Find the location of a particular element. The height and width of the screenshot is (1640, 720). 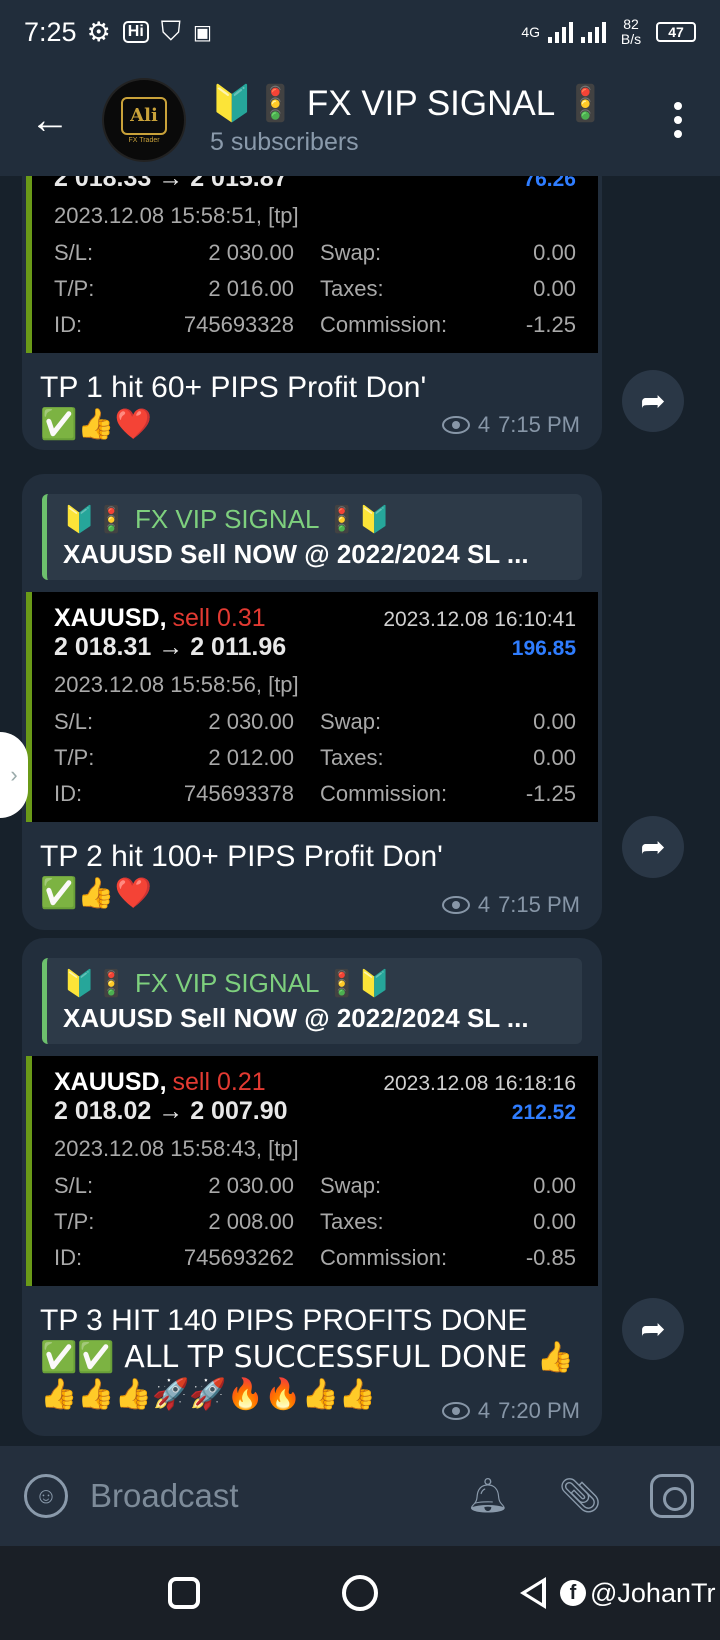

back-button is located at coordinates (533, 1593).